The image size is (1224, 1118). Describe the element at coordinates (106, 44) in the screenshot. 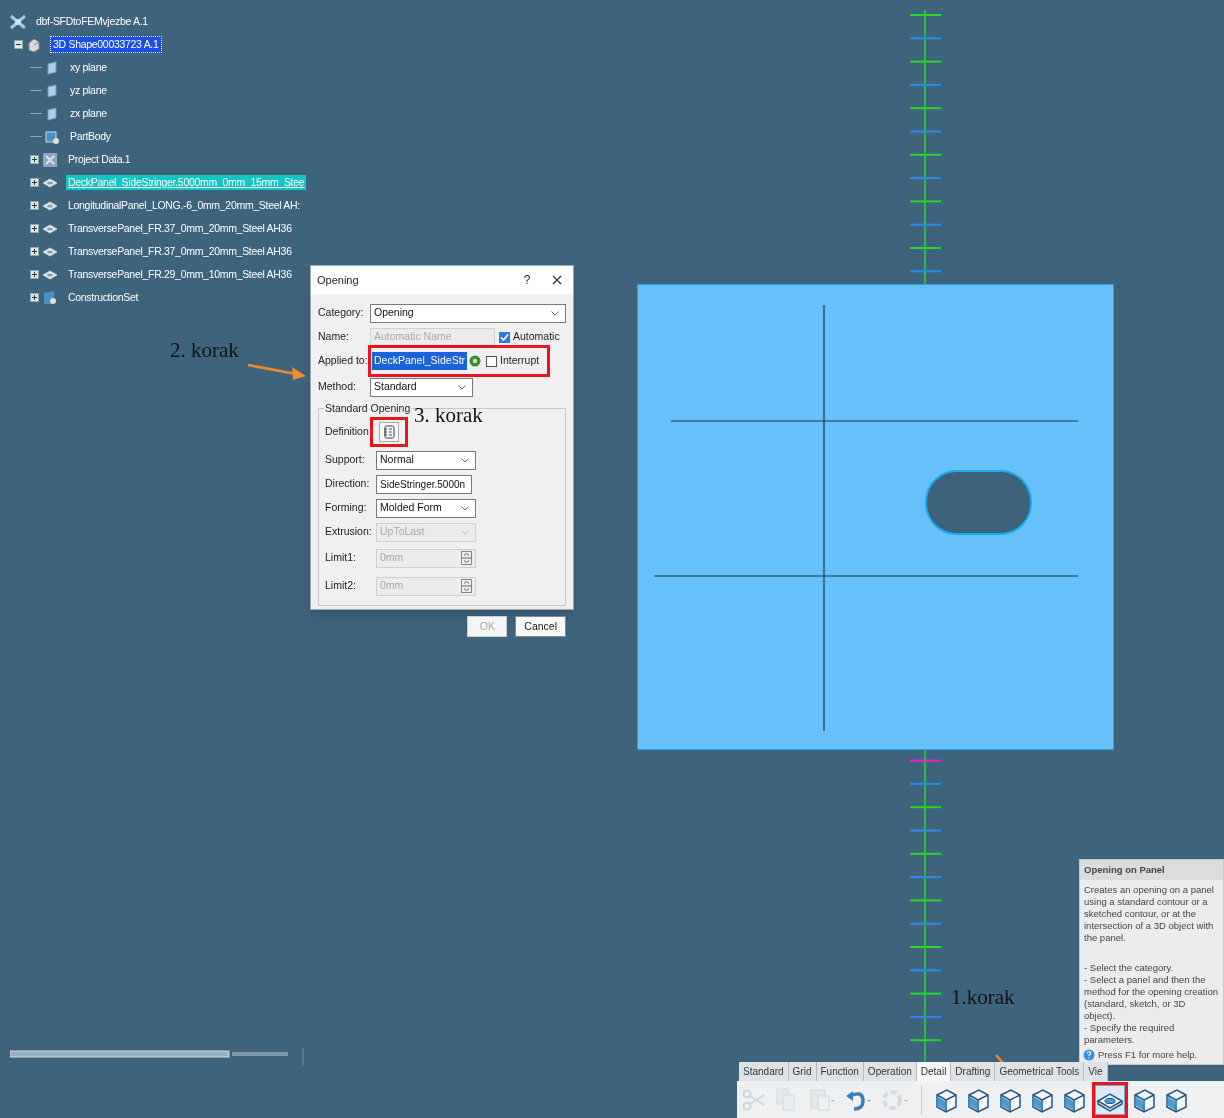

I see `tree-item: 3D Shape00033723 A.1` at that location.